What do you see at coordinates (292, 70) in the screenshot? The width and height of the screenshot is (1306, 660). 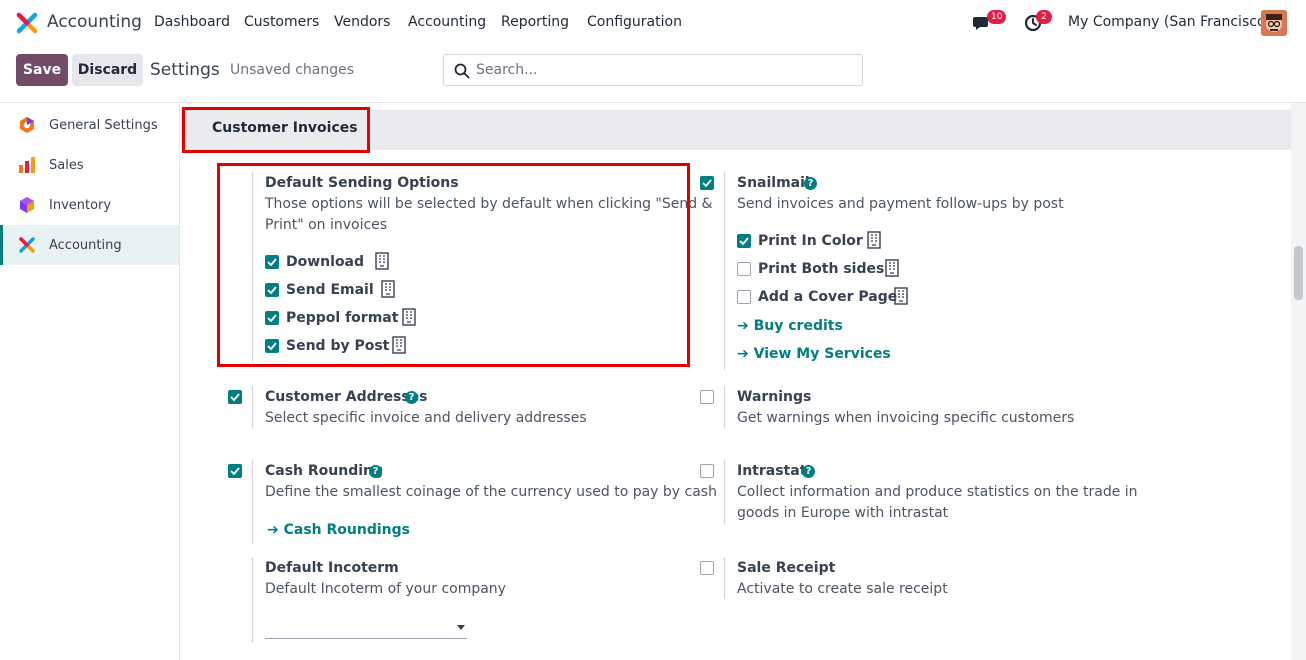 I see `unsaved-changes-label: Unsaved changes` at bounding box center [292, 70].